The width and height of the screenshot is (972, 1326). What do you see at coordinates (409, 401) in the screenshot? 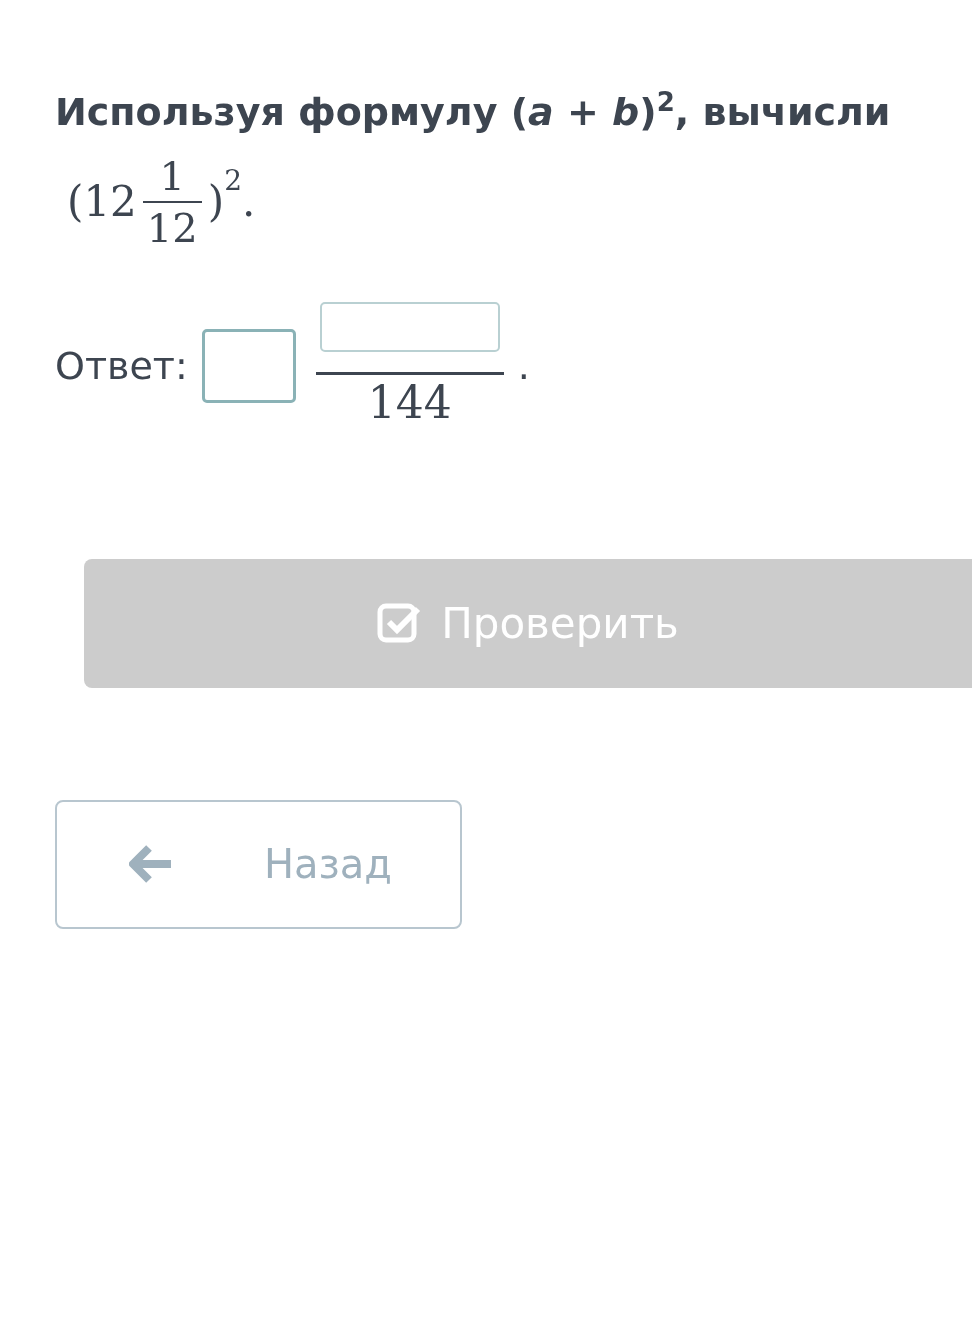
I see `fraction-denominator: 144` at bounding box center [409, 401].